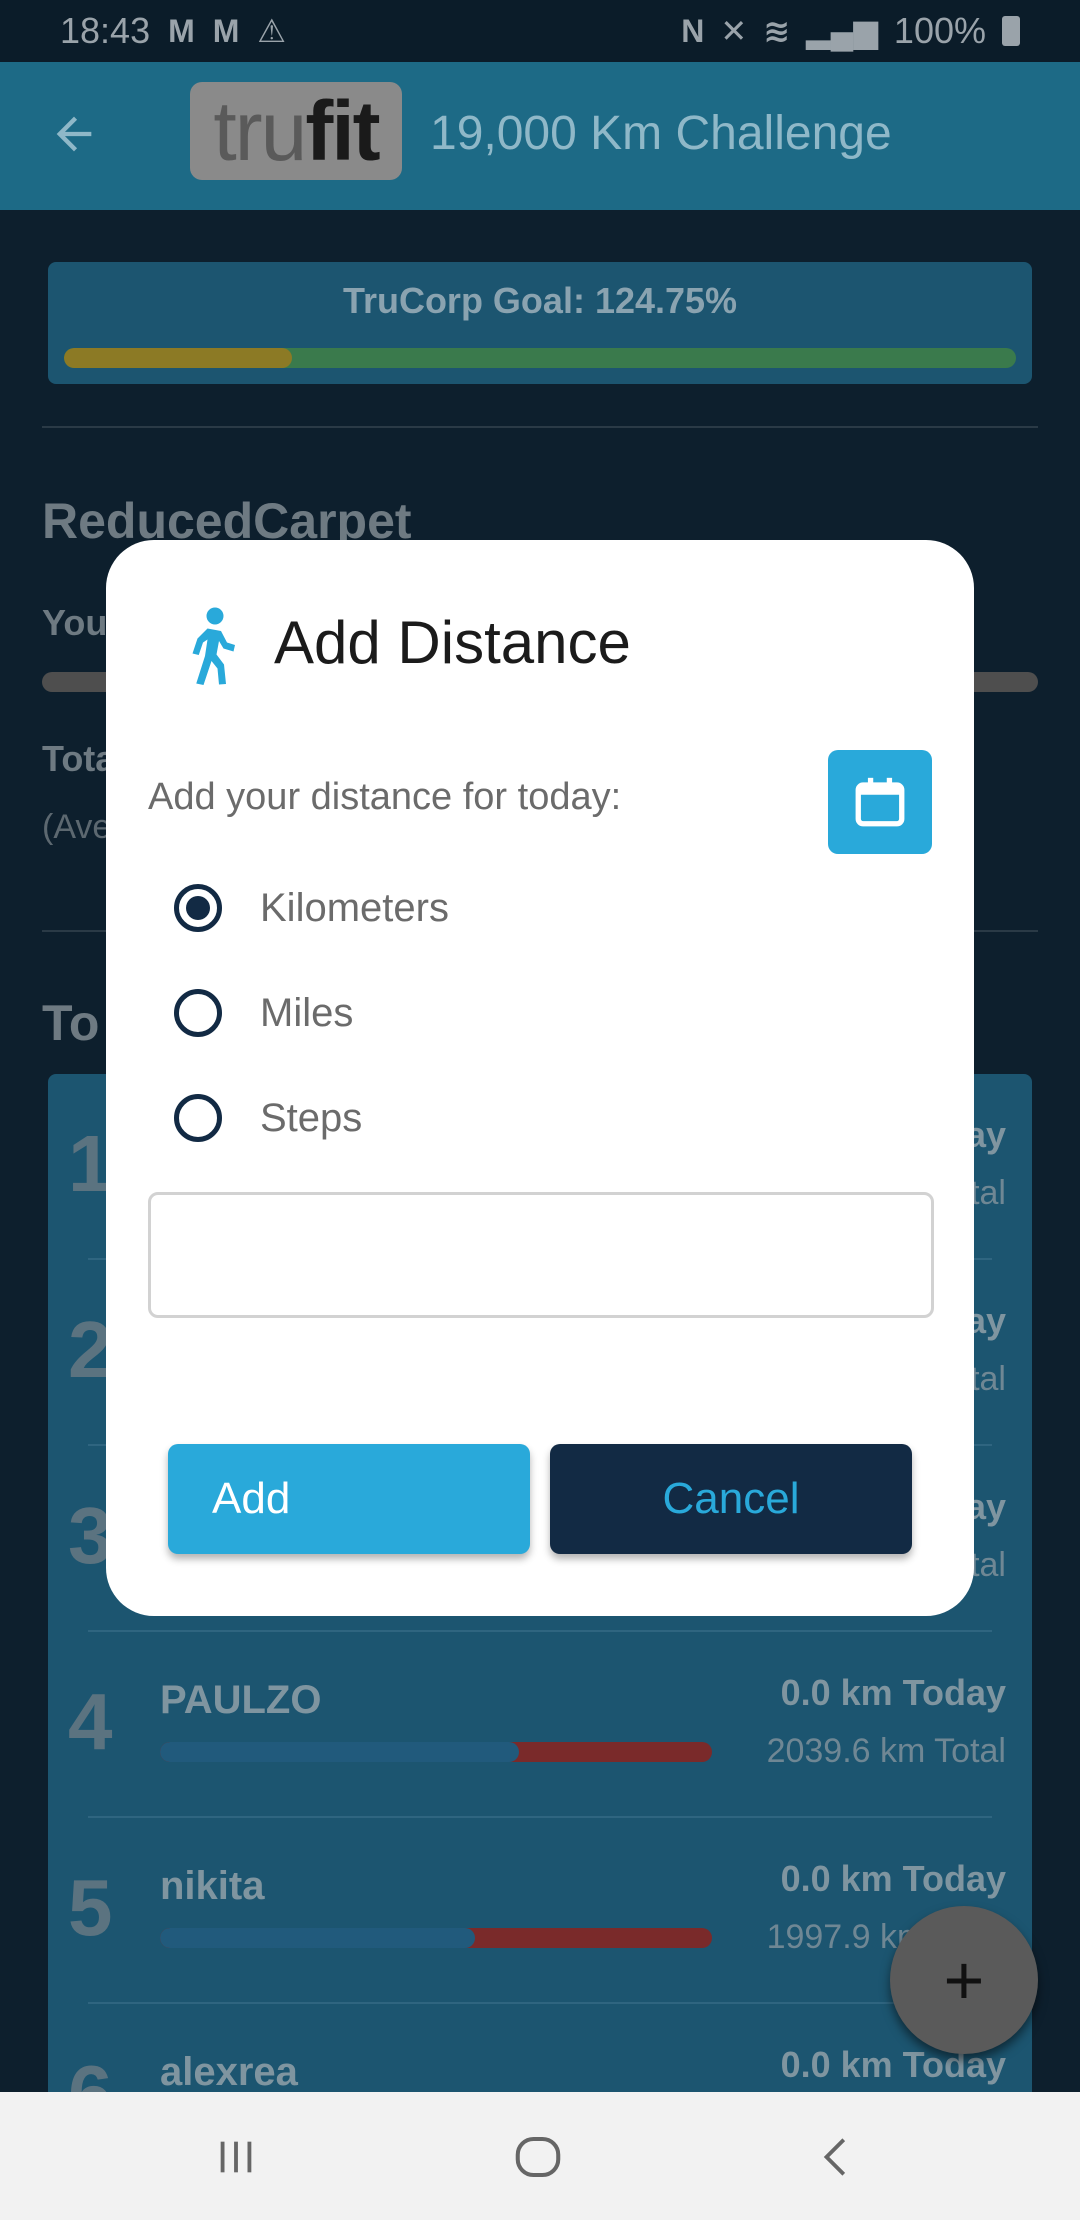 This screenshot has height=2220, width=1080. What do you see at coordinates (349, 1499) in the screenshot?
I see `add-button: Add` at bounding box center [349, 1499].